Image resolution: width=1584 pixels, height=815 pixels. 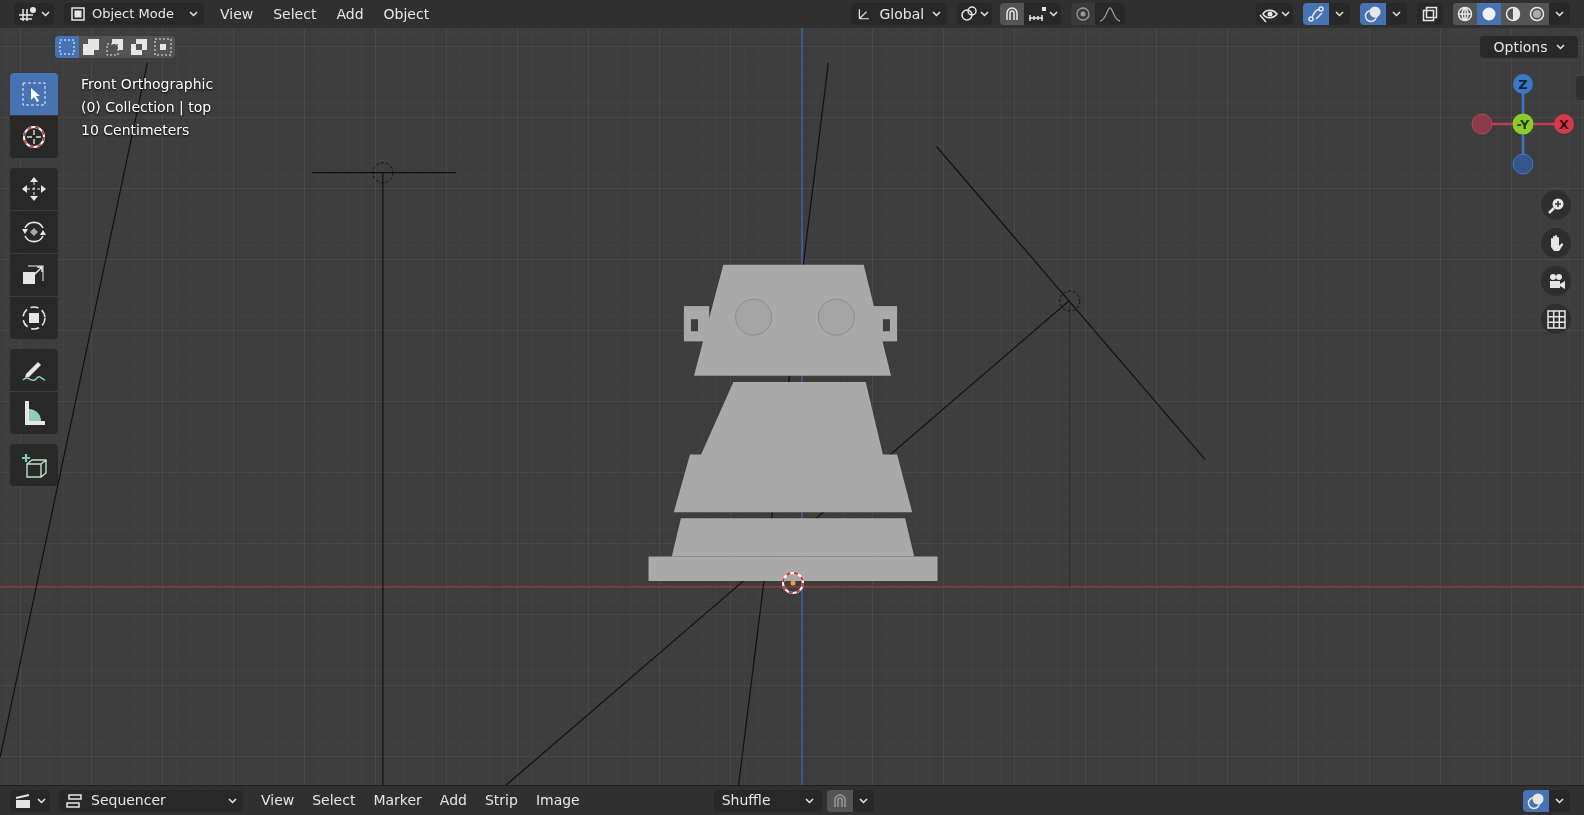 What do you see at coordinates (767, 800) in the screenshot?
I see `pivot-dropdown: Shuffle` at bounding box center [767, 800].